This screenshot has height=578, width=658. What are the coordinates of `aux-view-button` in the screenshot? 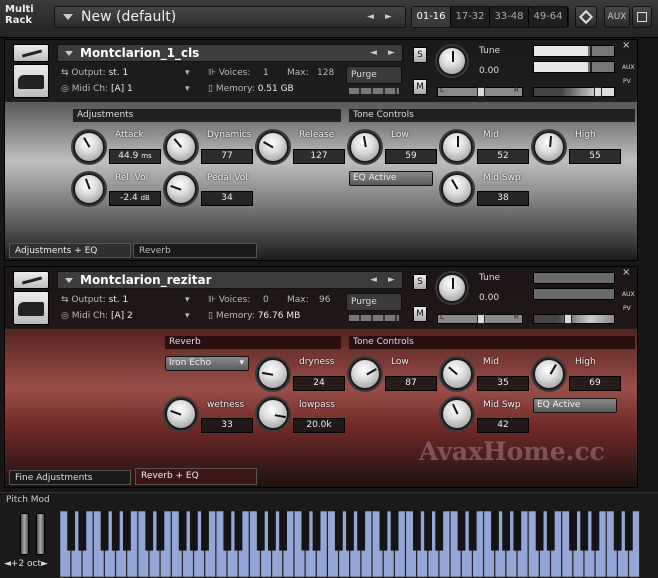 It's located at (642, 17).